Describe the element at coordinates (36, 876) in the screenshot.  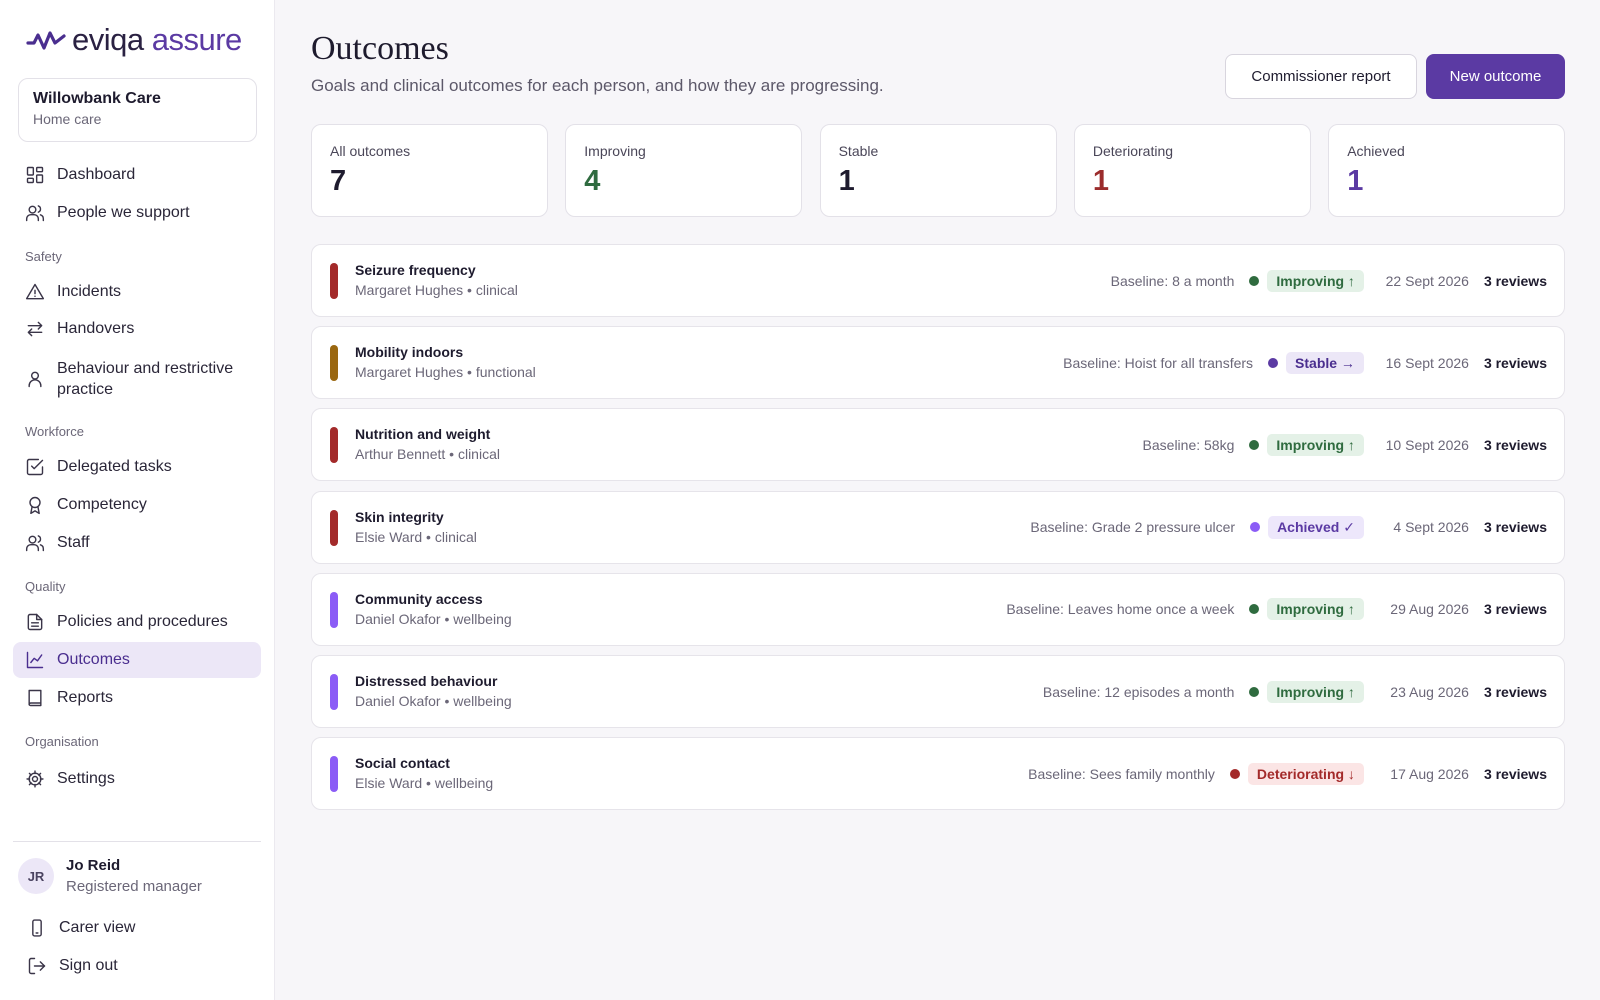
I see `avatar: JR` at that location.